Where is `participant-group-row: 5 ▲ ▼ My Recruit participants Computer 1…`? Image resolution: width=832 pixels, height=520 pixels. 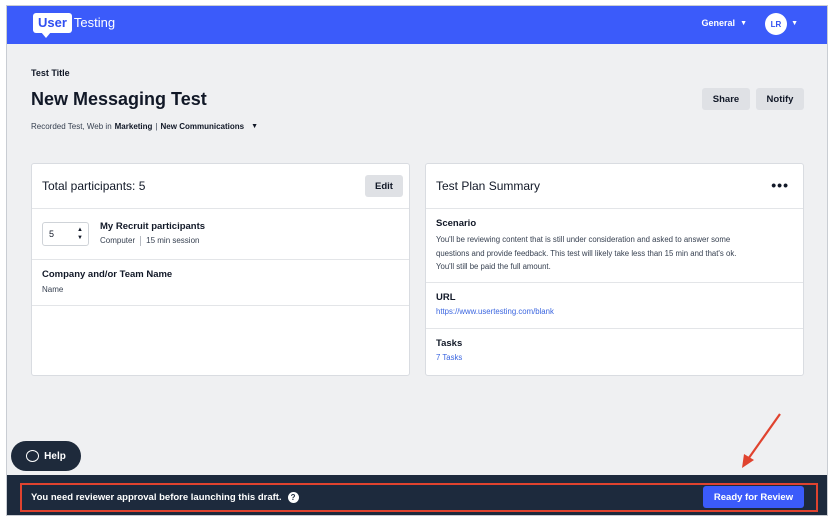 participant-group-row: 5 ▲ ▼ My Recruit participants Computer 1… is located at coordinates (220, 234).